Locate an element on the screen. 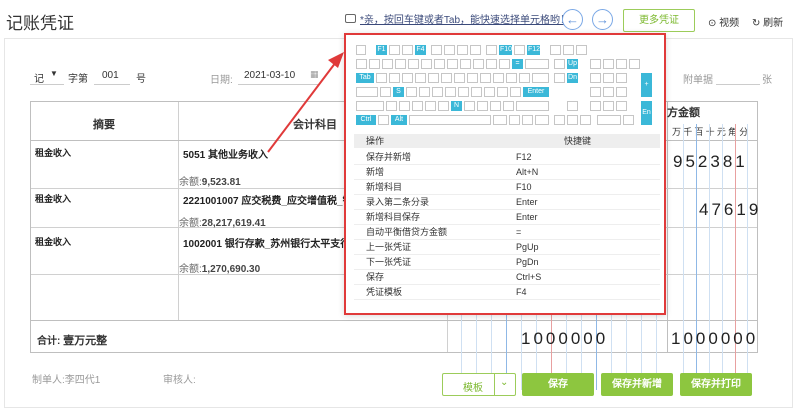 The image size is (800, 417). unit: 十 is located at coordinates (711, 132).